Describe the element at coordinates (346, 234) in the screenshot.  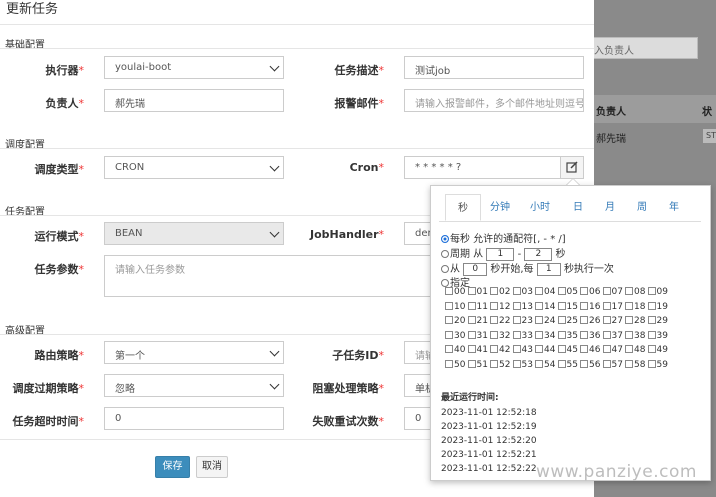
I see `job-handler-label: JobHandler*` at that location.